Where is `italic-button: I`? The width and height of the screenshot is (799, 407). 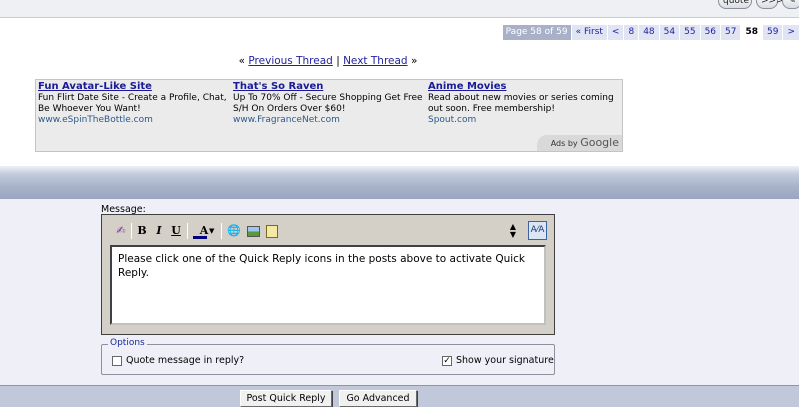 italic-button: I is located at coordinates (159, 231).